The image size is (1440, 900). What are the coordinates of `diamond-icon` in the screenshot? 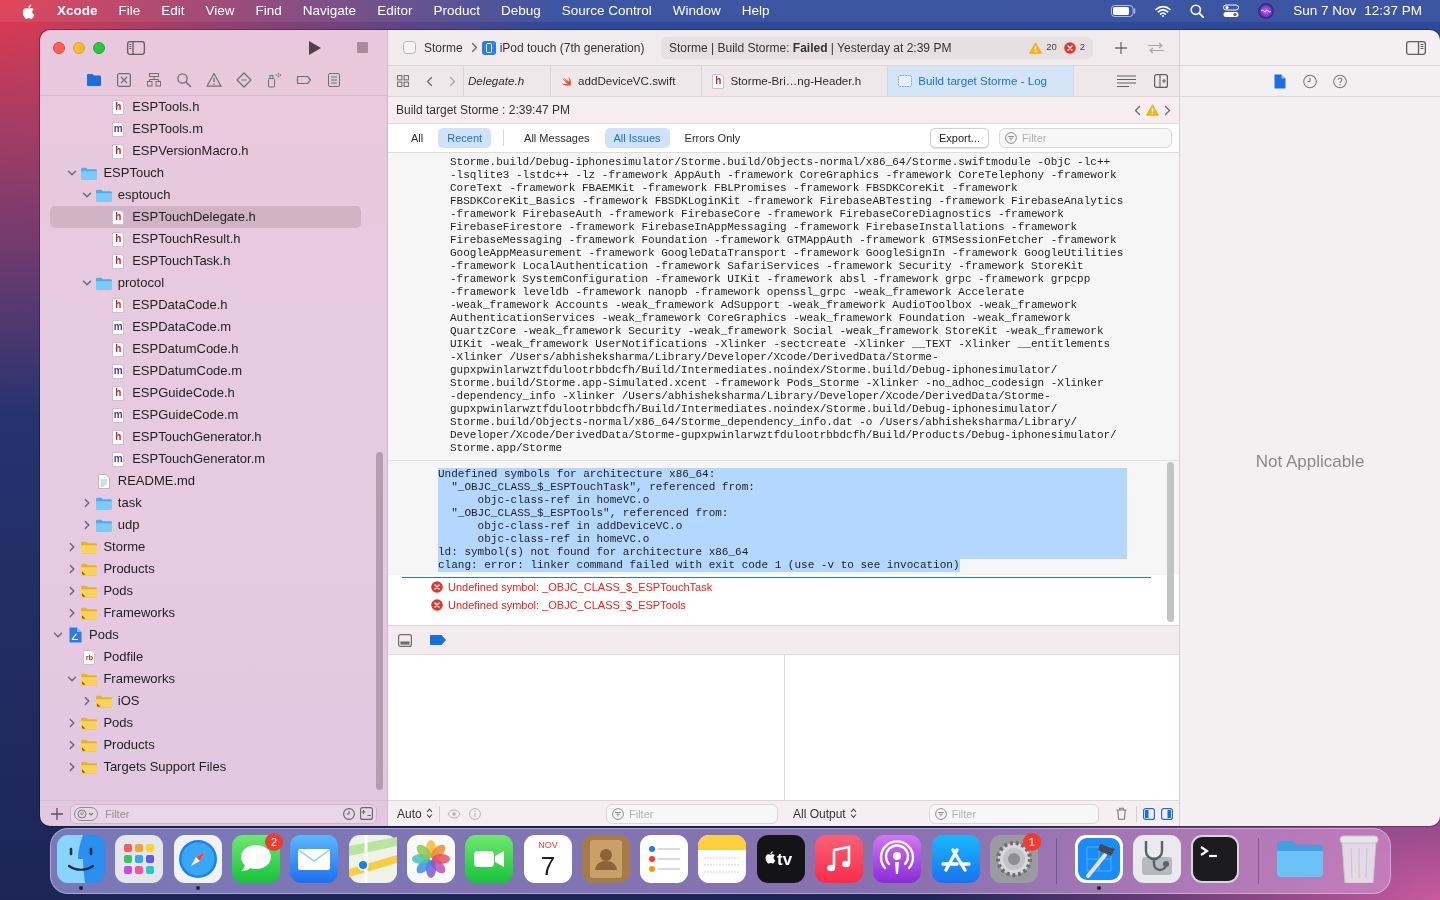 It's located at (244, 80).